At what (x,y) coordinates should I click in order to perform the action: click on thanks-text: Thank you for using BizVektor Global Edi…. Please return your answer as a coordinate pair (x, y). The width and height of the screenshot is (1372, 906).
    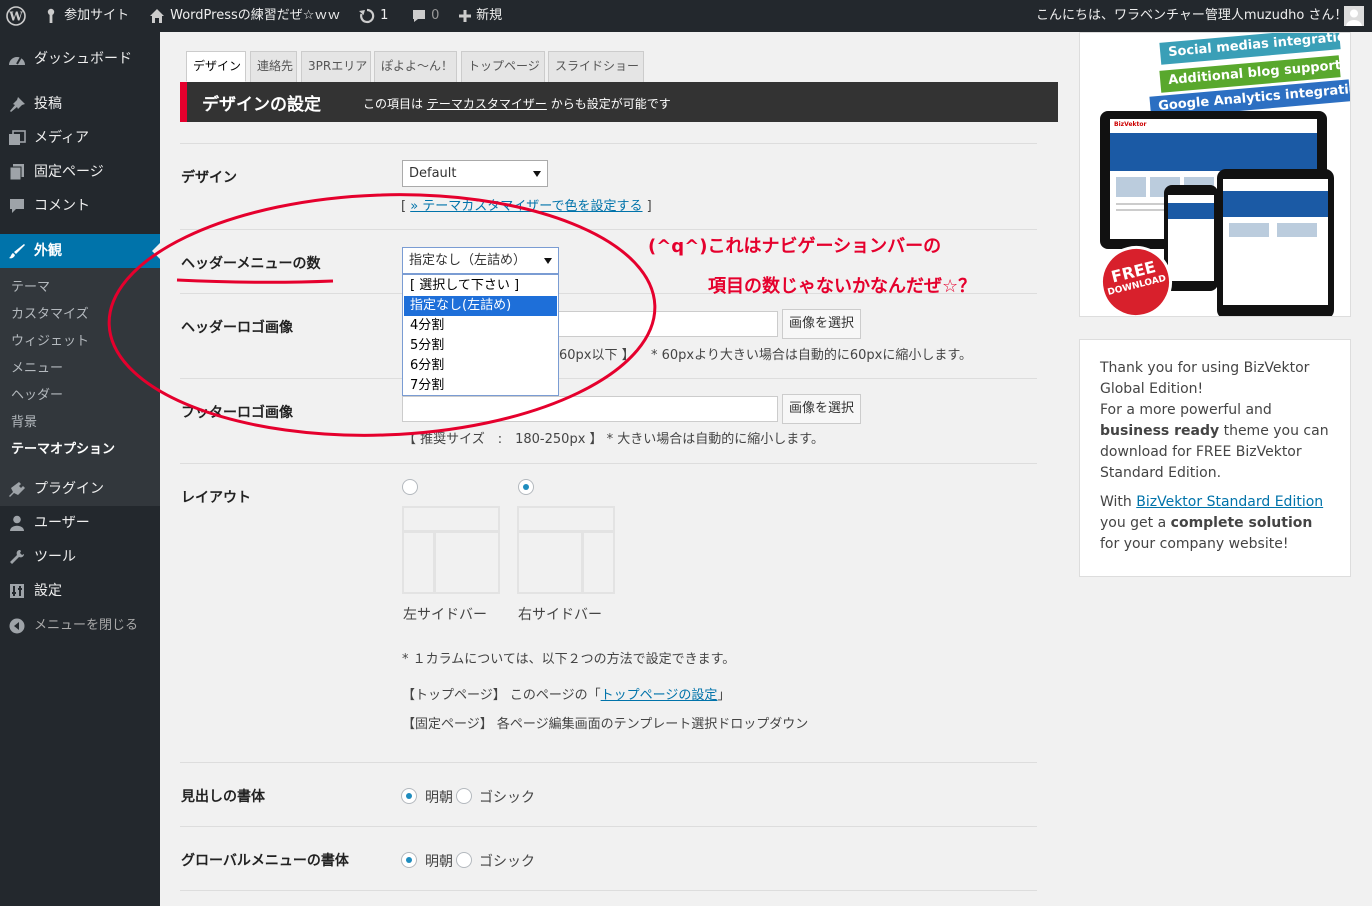
    Looking at the image, I should click on (1205, 378).